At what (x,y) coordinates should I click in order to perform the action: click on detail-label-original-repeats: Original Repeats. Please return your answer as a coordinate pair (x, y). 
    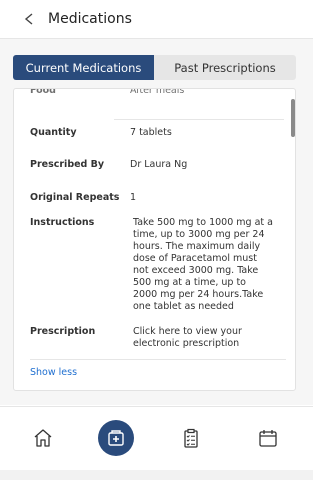
    Looking at the image, I should click on (75, 197).